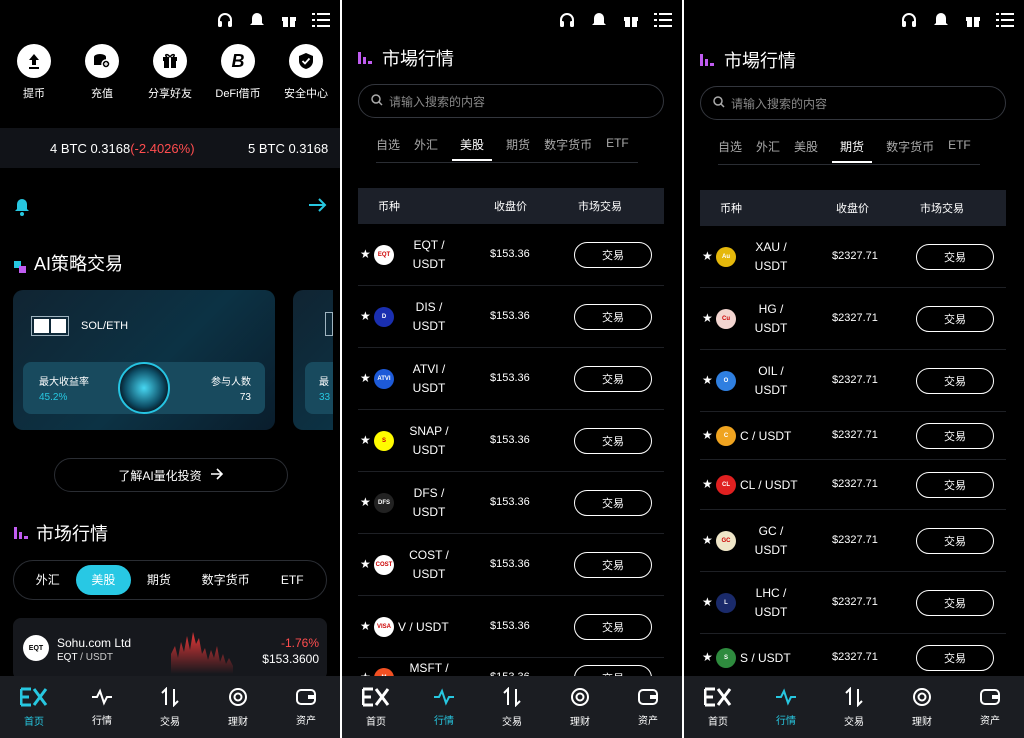  I want to click on segment-us-stocks: 美股, so click(103, 580).